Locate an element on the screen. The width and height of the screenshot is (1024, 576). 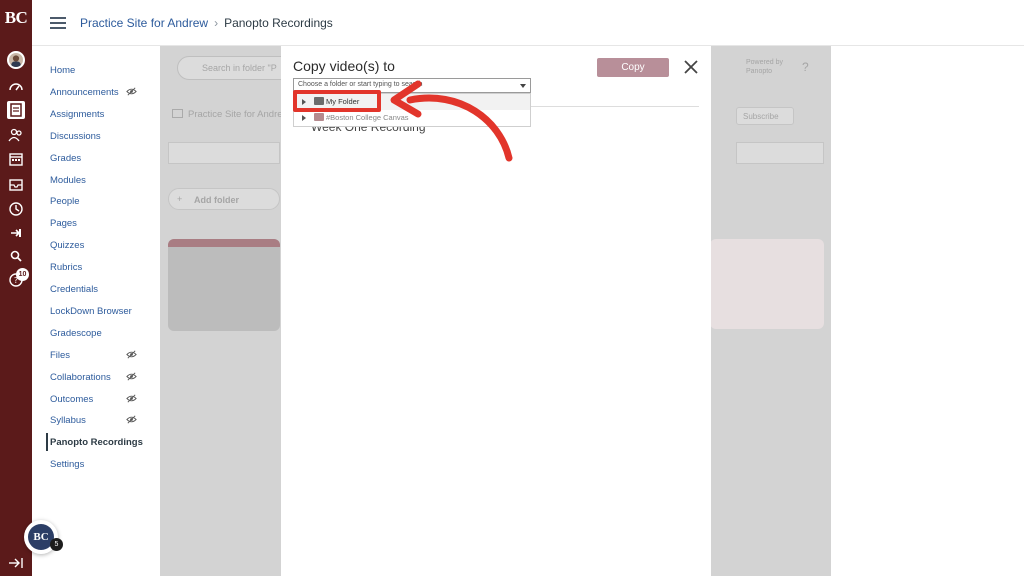
history-icon is located at coordinates (16, 209).